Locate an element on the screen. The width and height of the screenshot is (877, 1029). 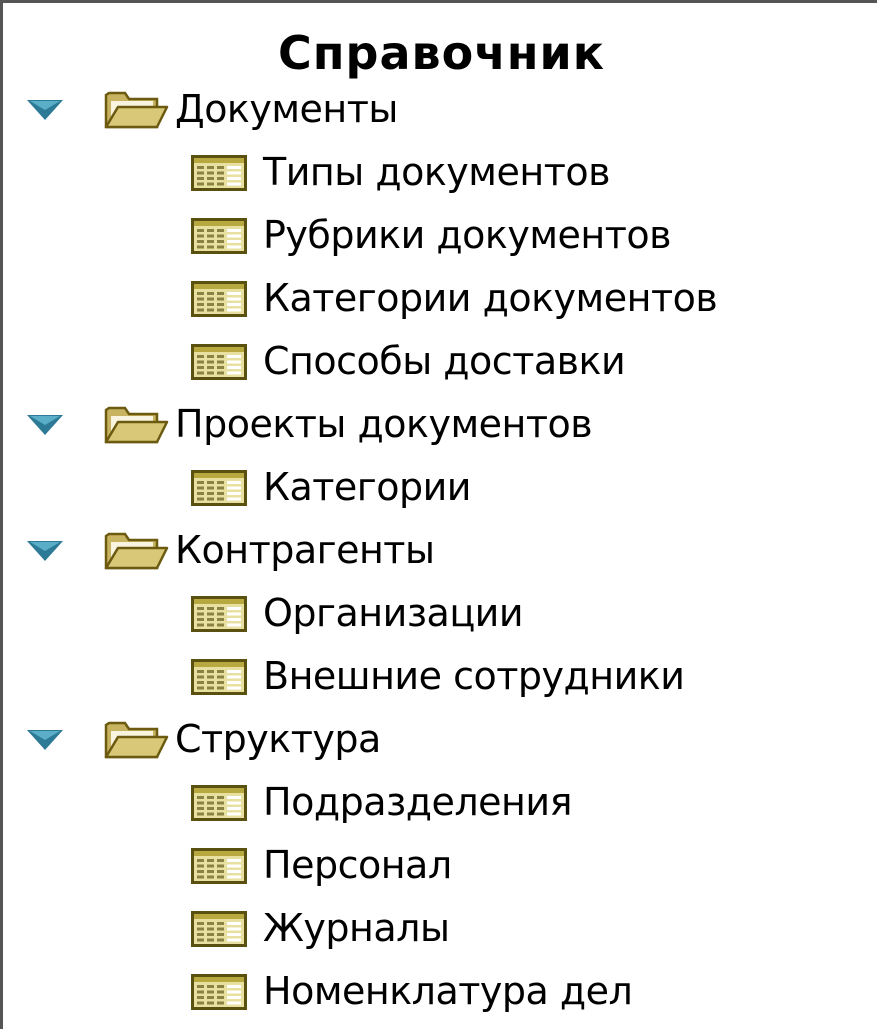
tree-item-row: Типы документов is located at coordinates (440, 172).